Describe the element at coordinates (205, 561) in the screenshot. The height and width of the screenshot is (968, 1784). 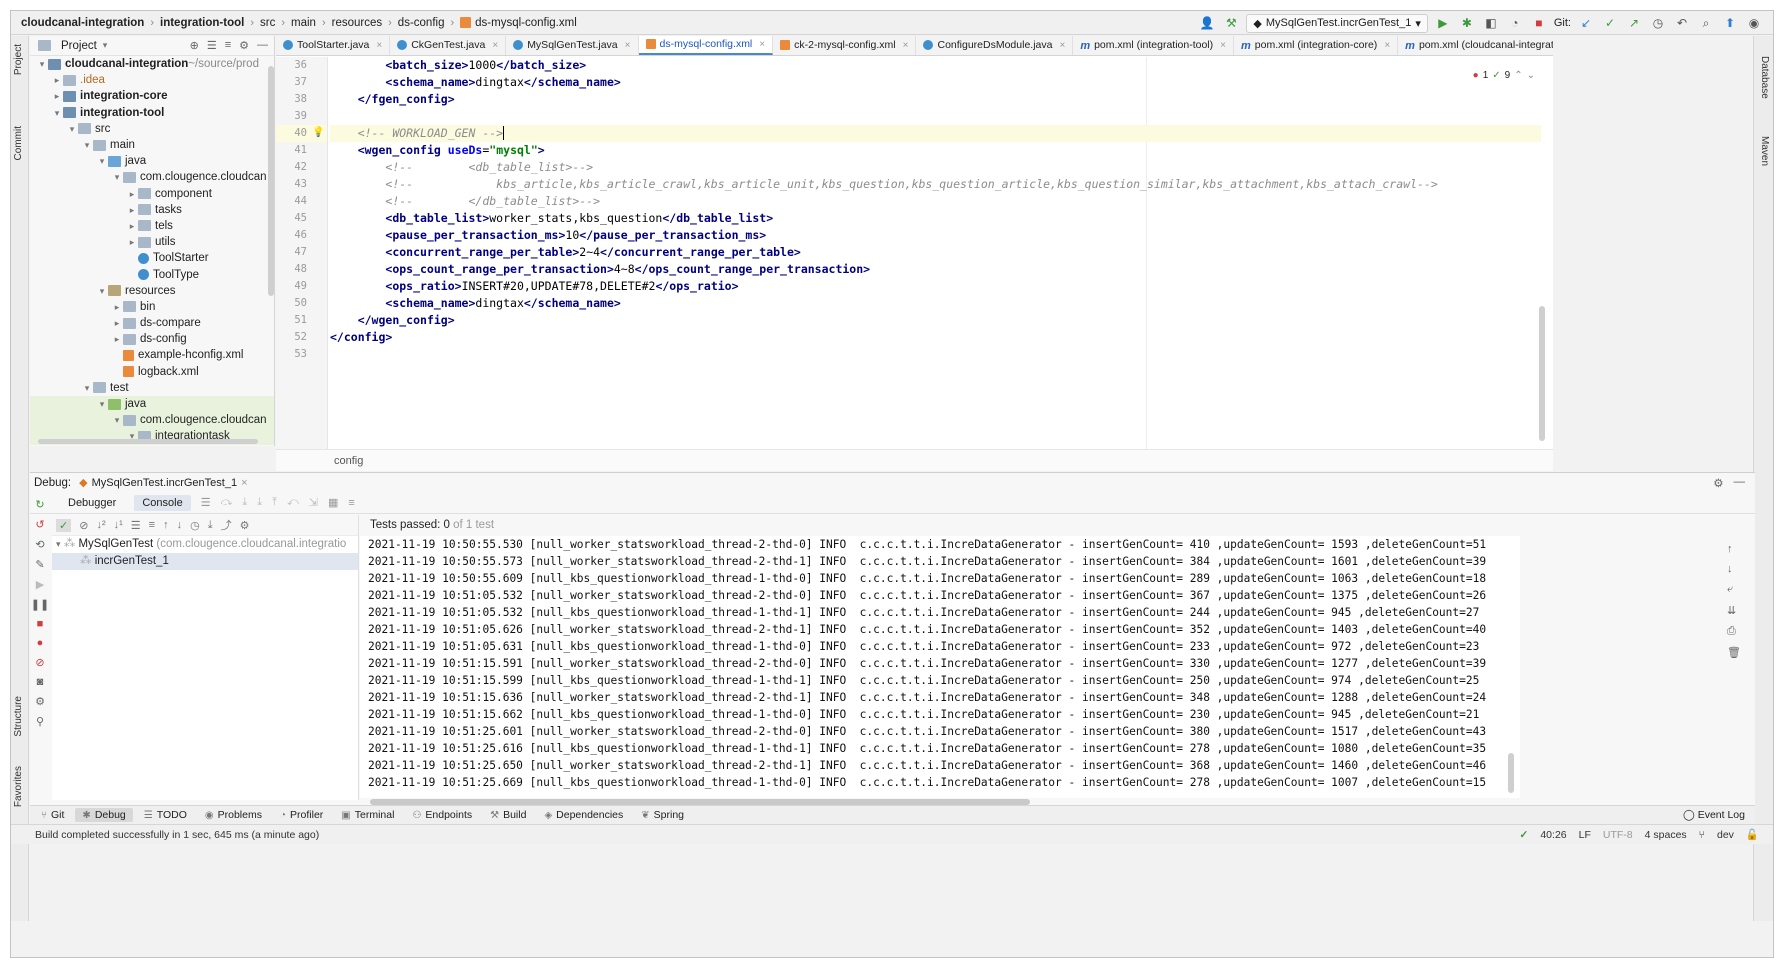
I see `test-method-row: ⁂ incrGenTest_1` at that location.